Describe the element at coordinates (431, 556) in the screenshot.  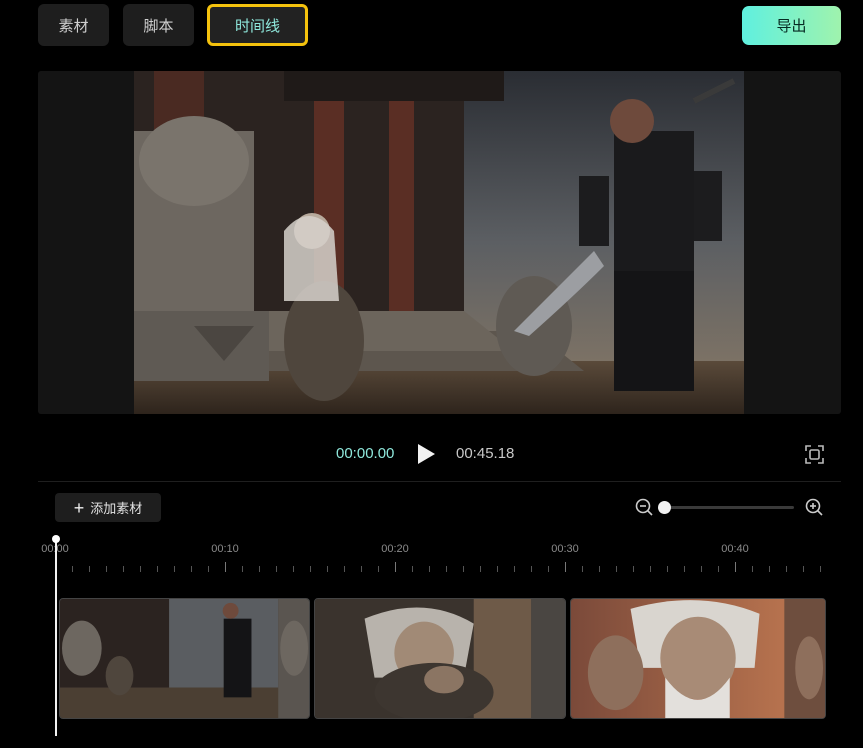
I see `timeline-ruler: 00:00 00:10 00:20 00:30 00:40` at that location.